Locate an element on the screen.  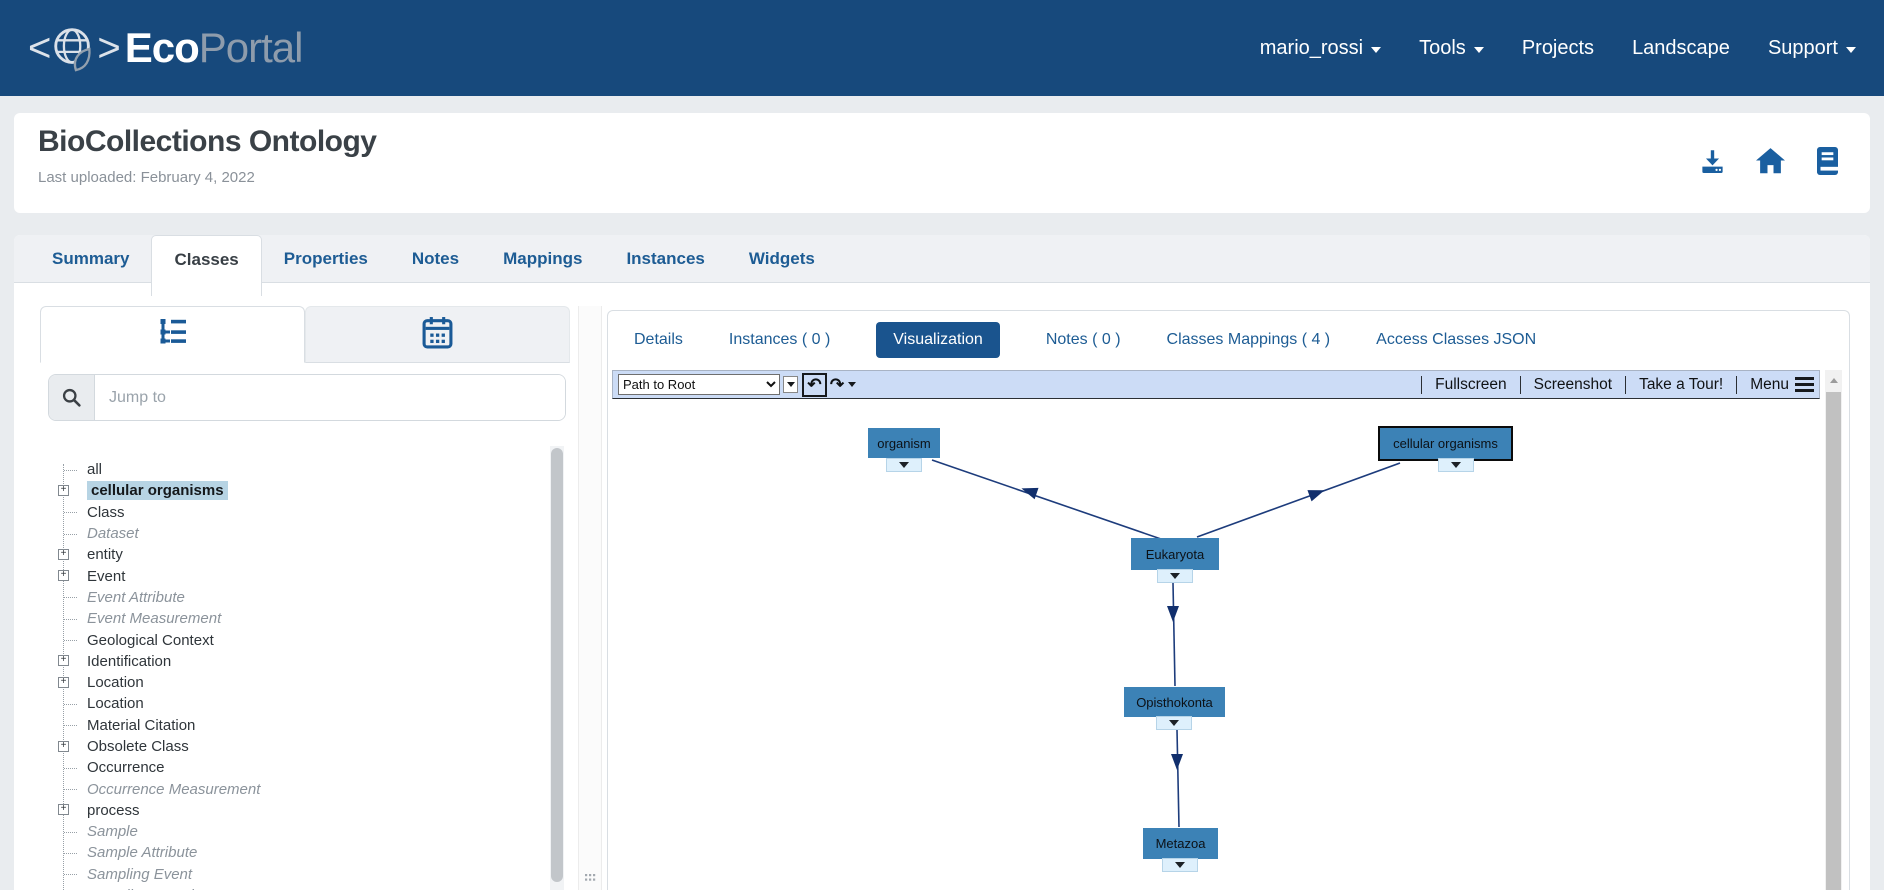
graph-node-organism: organism is located at coordinates (904, 443).